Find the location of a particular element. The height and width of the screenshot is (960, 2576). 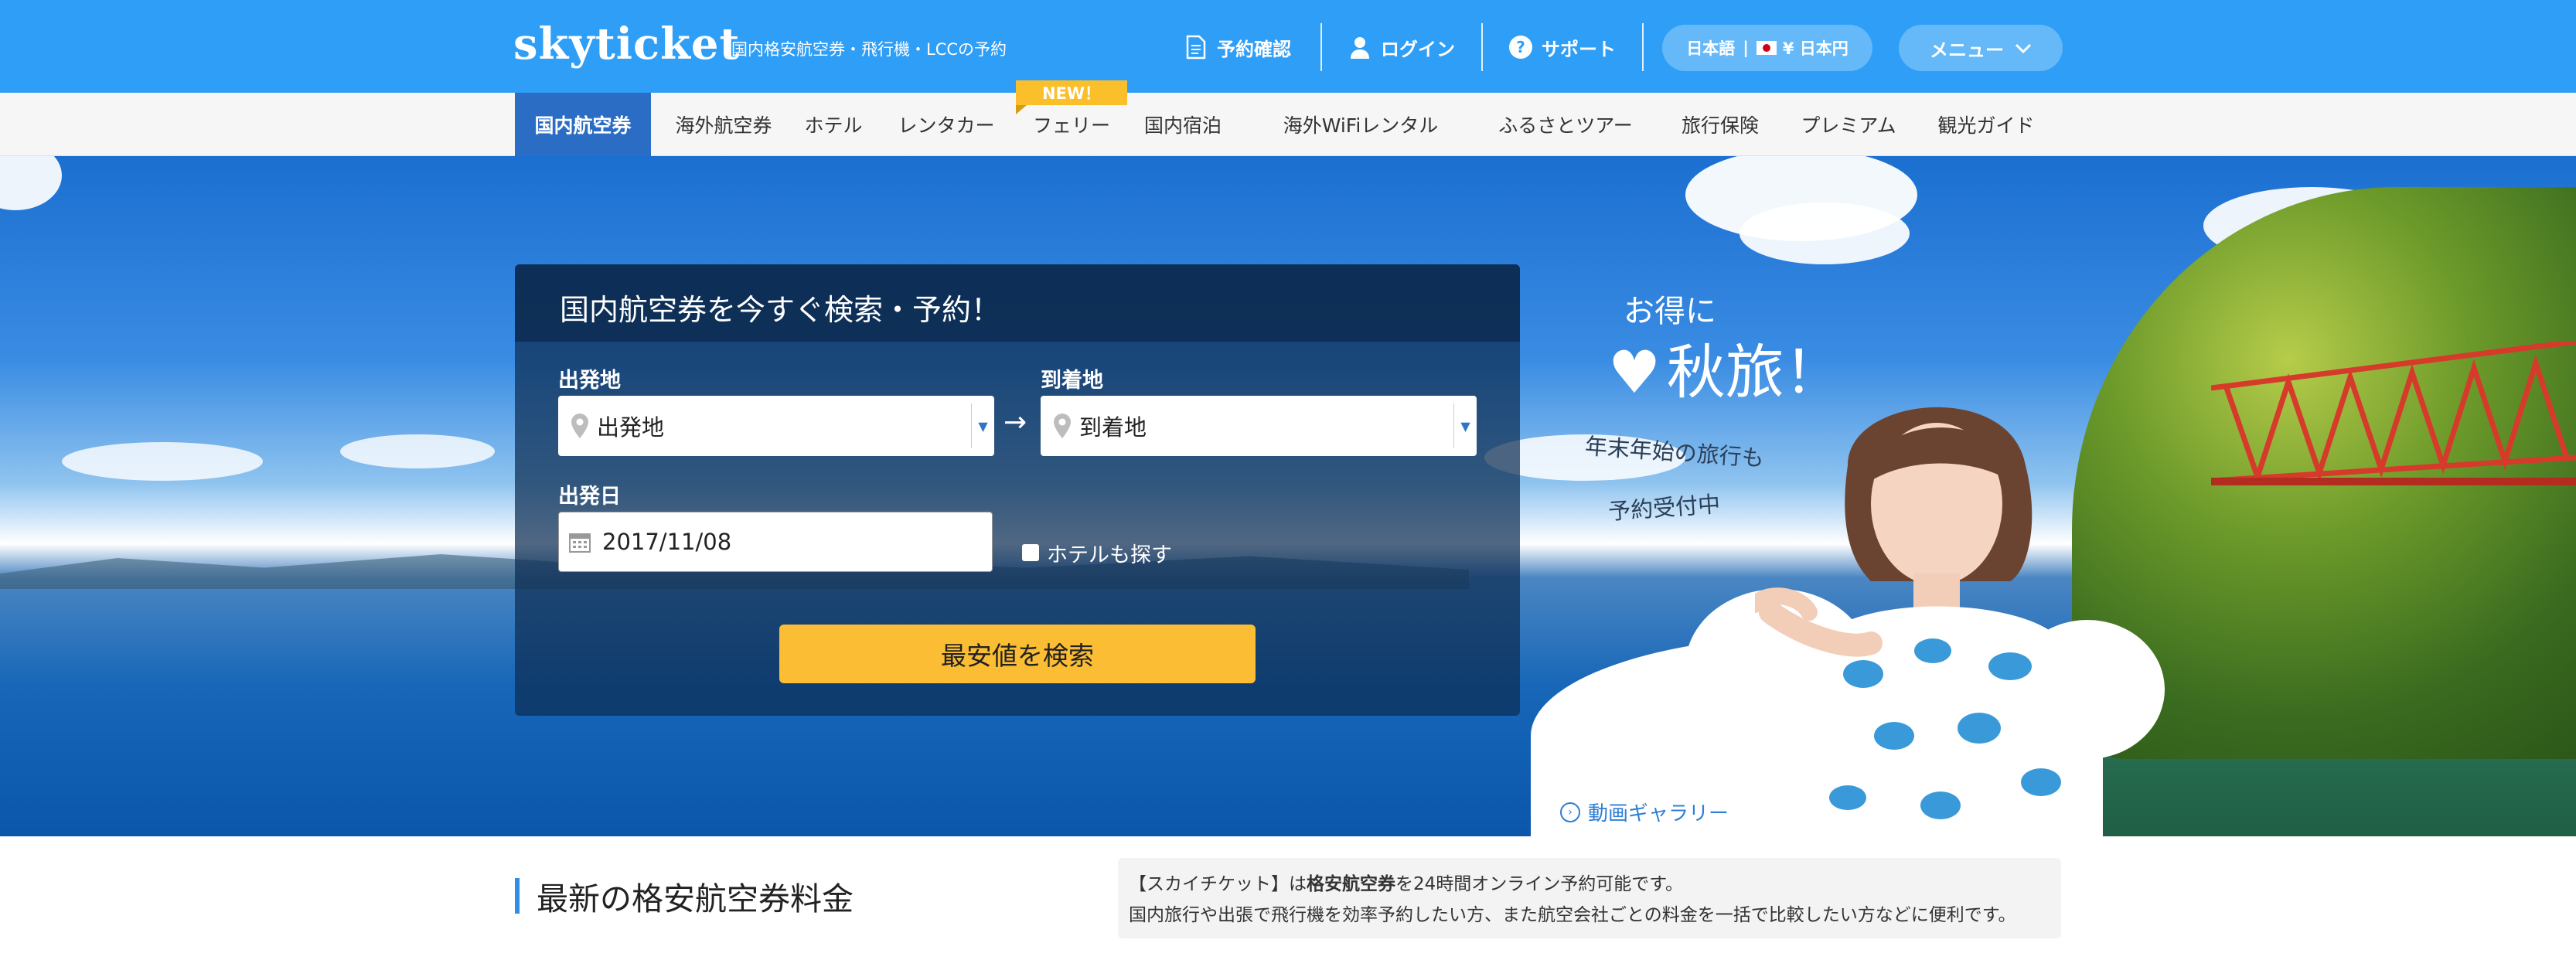

video-gallery-link: › 動画ギャラリー is located at coordinates (1644, 812).